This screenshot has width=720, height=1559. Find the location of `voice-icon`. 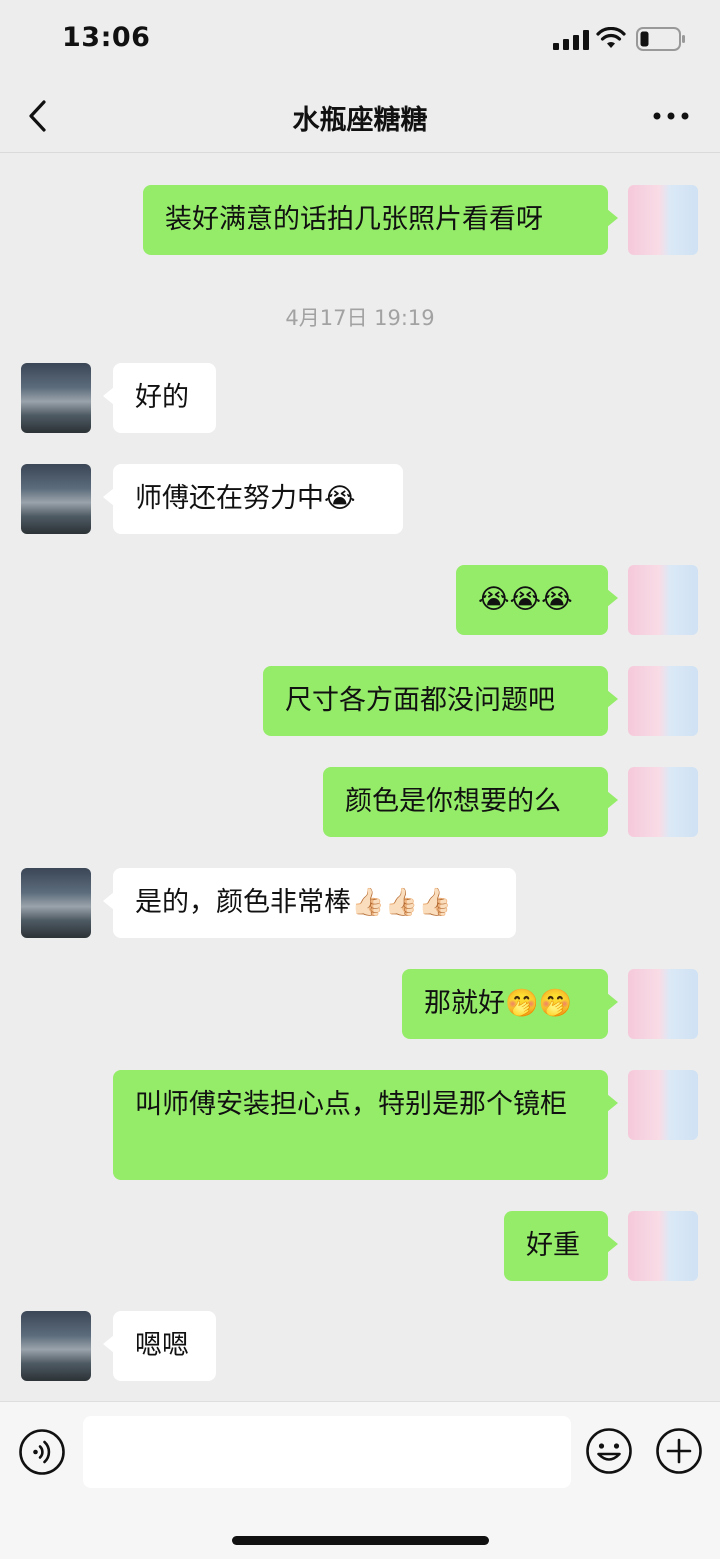

voice-icon is located at coordinates (42, 1452).